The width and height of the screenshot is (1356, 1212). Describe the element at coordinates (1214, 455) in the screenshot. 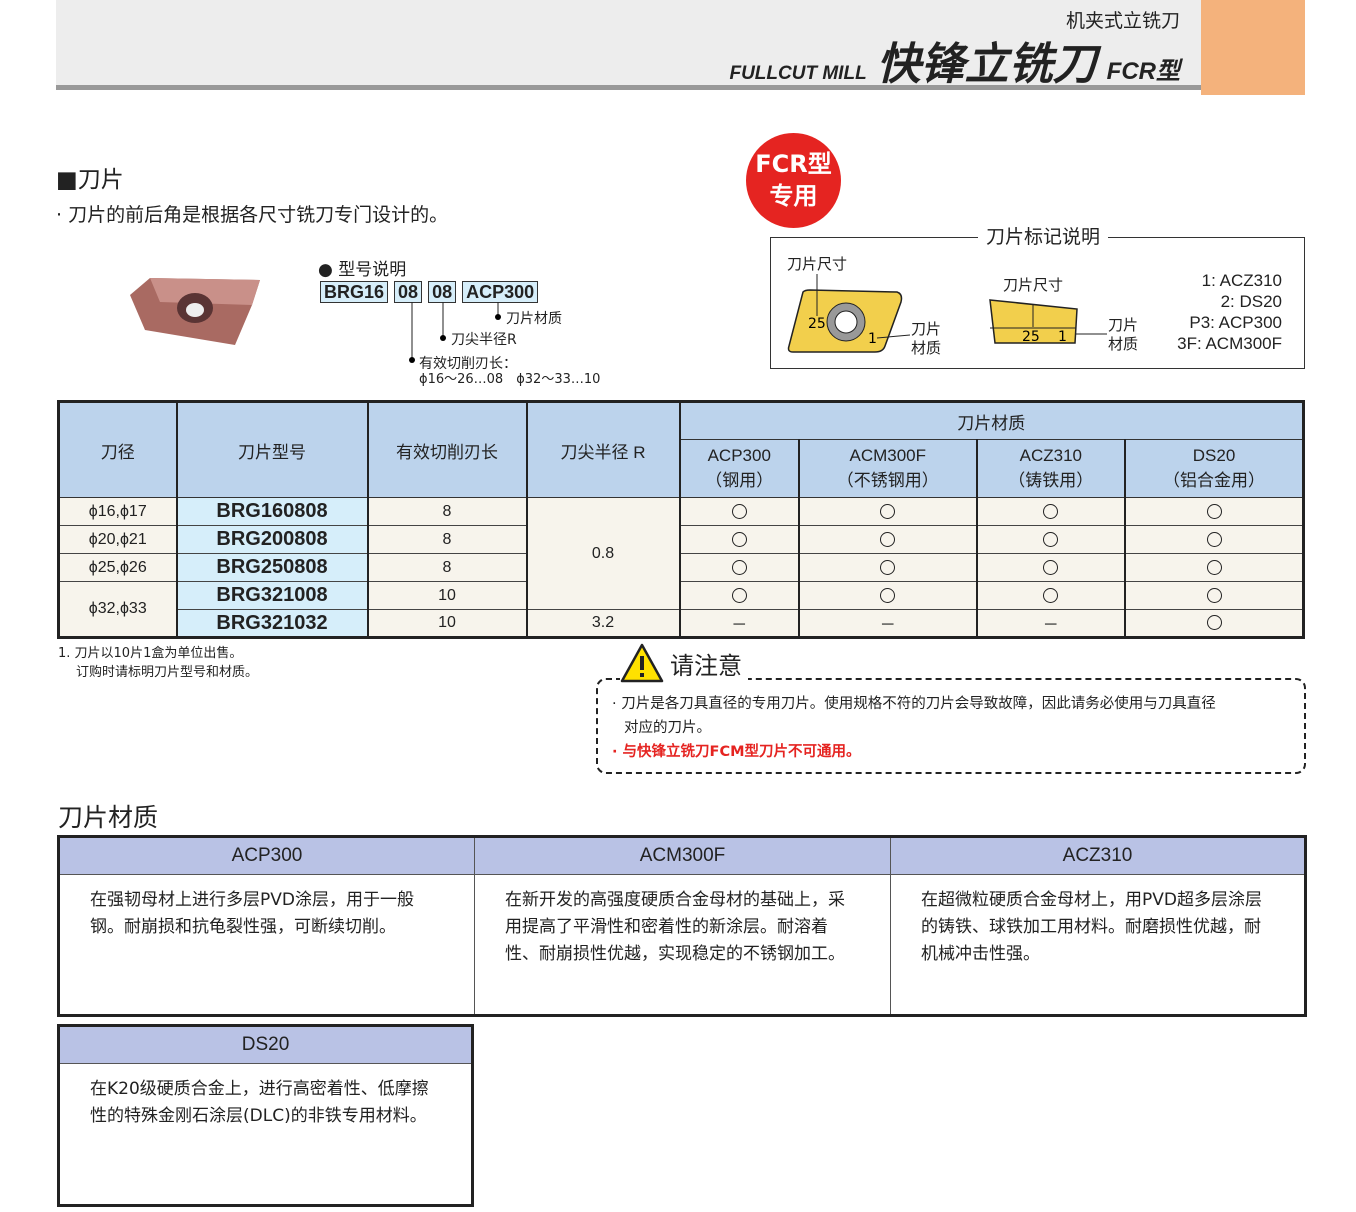

I see `grade-name: DS20` at that location.